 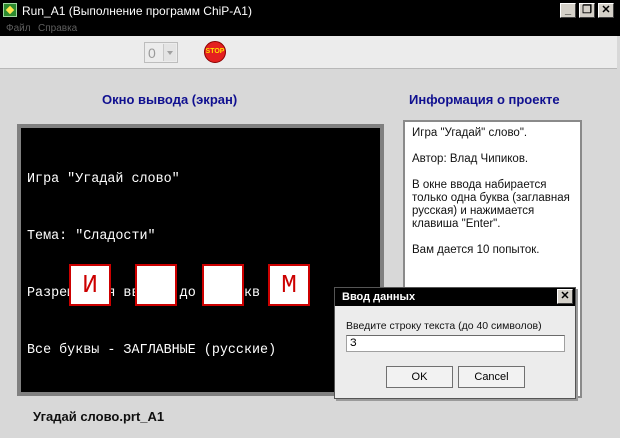 I want to click on window-title: Run_A1 (Выполнение программ ChiP-A1), so click(x=137, y=11).